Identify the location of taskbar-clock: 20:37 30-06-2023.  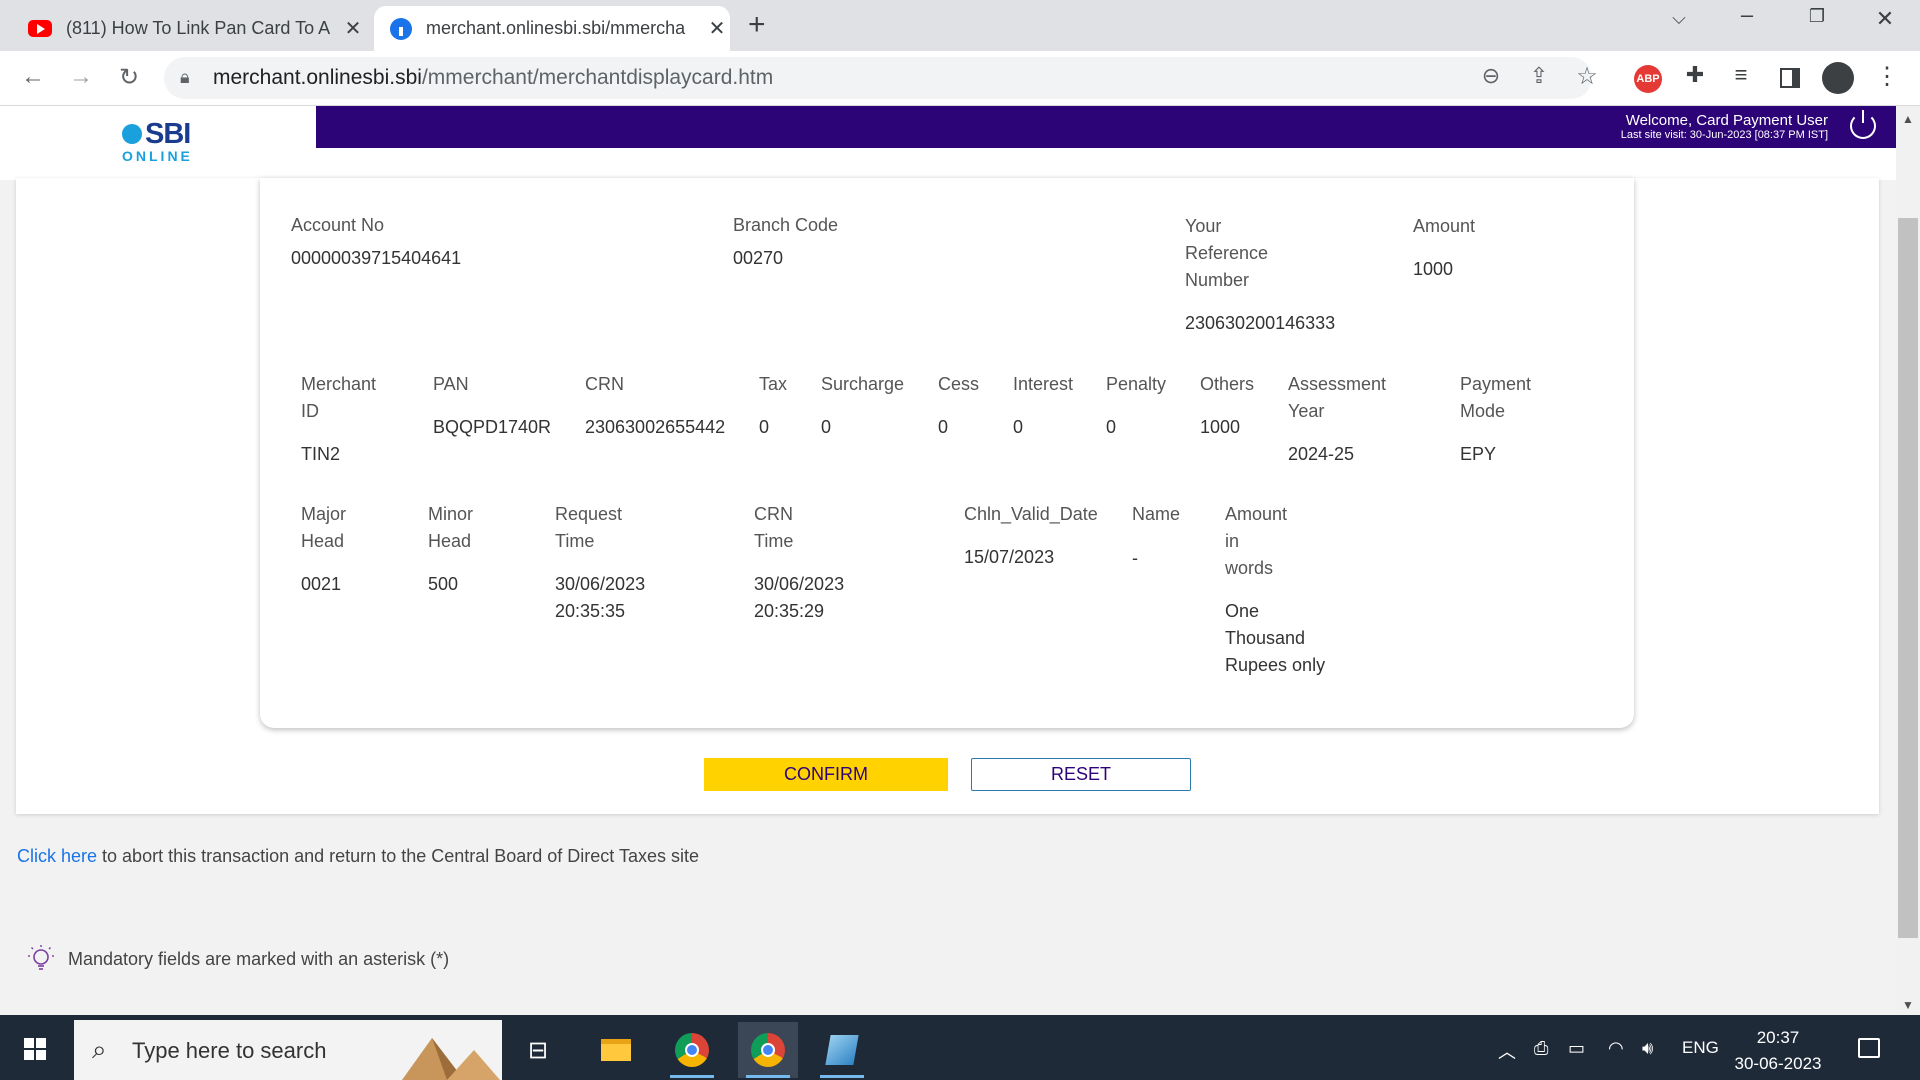
(1778, 1051).